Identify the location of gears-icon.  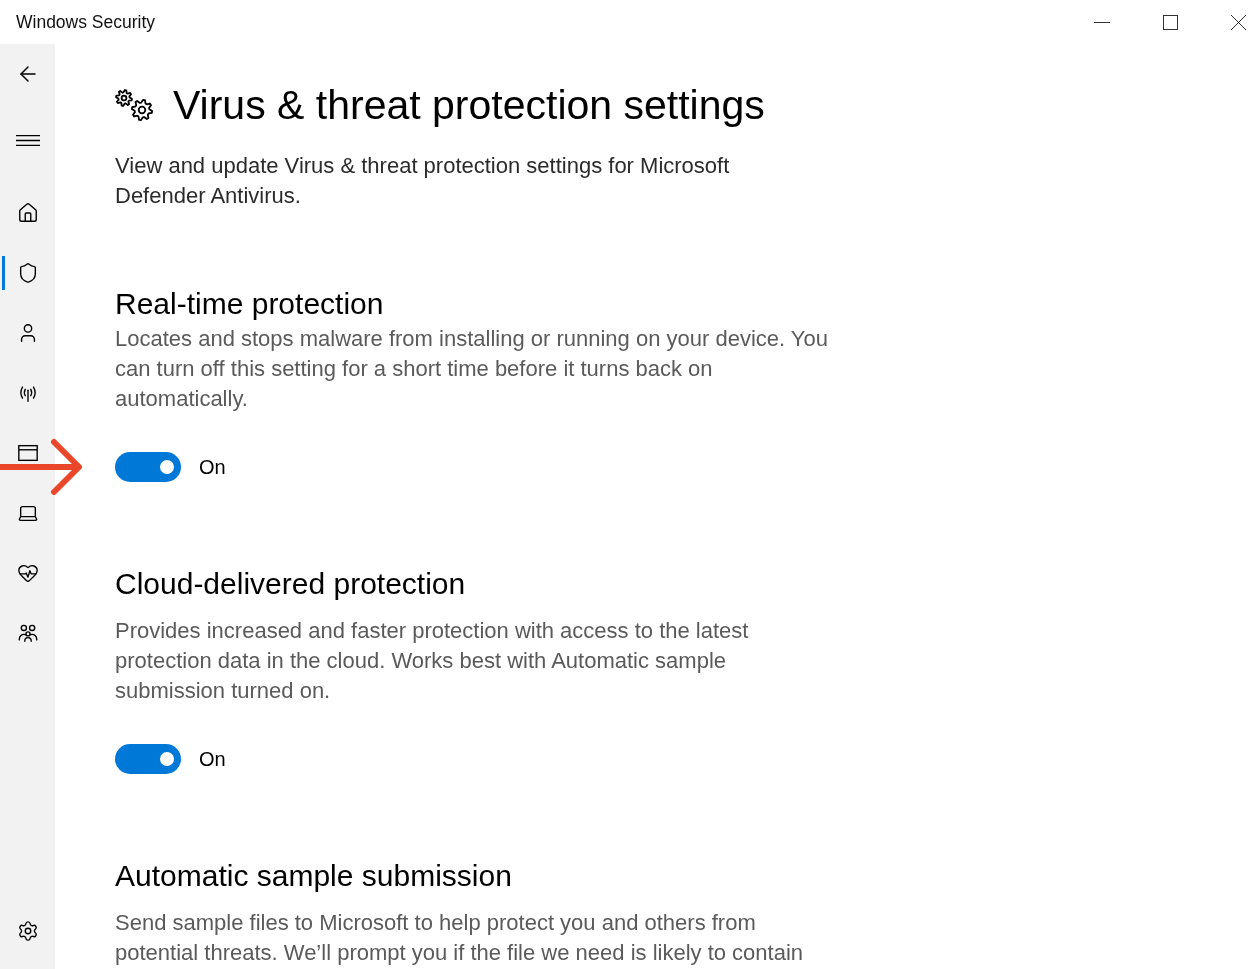
(134, 105).